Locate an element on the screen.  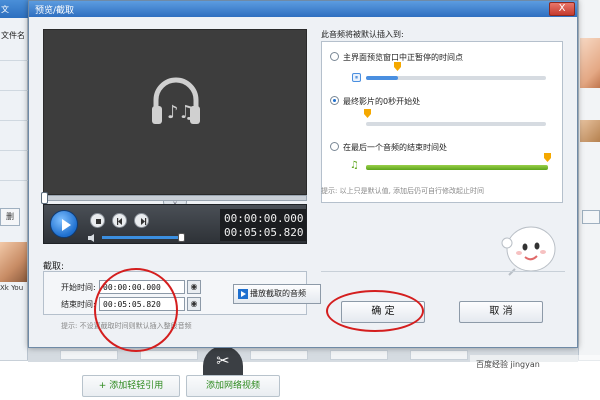
start-time-label: 开始时间: is located at coordinates (78, 287).